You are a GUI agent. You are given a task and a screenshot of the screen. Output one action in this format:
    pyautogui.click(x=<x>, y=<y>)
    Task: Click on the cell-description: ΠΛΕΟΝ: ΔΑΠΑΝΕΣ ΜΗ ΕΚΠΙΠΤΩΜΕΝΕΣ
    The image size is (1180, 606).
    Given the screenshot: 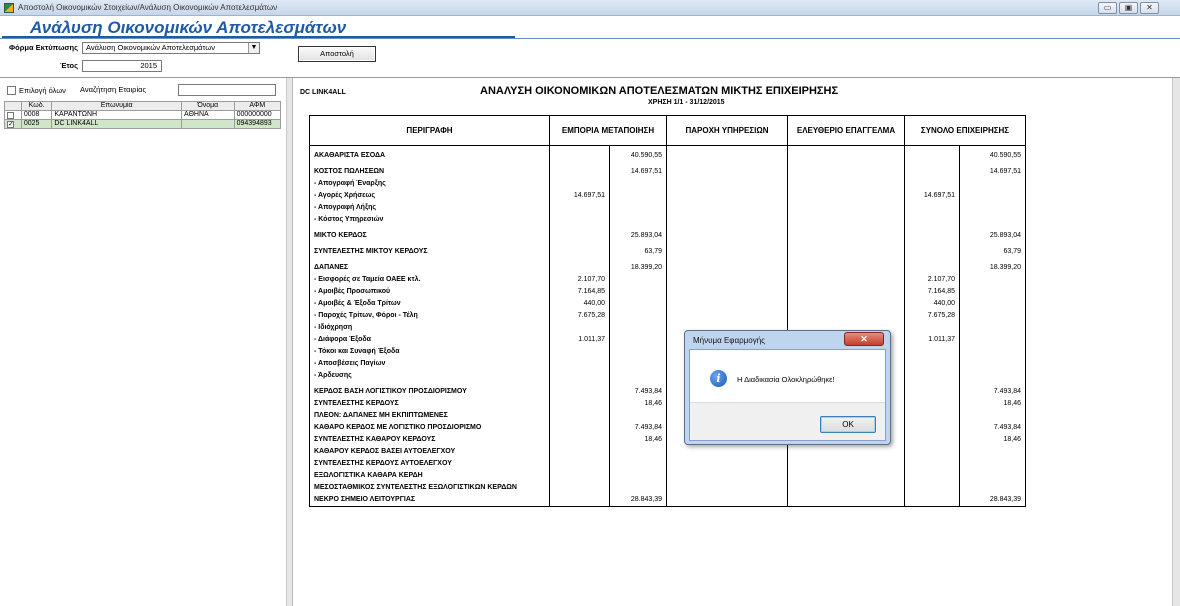 What is the action you would take?
    pyautogui.click(x=429, y=416)
    